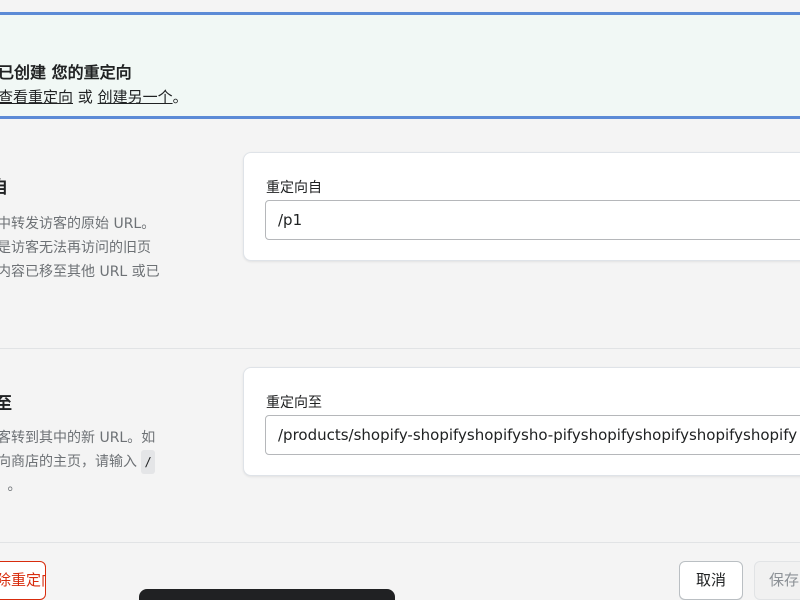 This screenshot has height=600, width=800. I want to click on redirect-from-input: /p1, so click(532, 220).